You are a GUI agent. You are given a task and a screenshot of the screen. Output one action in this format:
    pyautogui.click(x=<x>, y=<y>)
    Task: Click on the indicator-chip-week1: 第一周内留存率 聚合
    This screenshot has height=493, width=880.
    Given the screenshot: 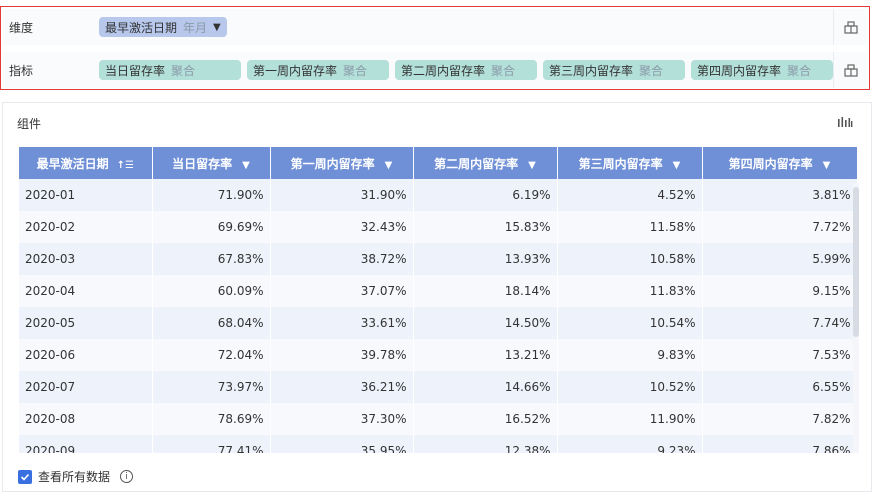 What is the action you would take?
    pyautogui.click(x=318, y=70)
    